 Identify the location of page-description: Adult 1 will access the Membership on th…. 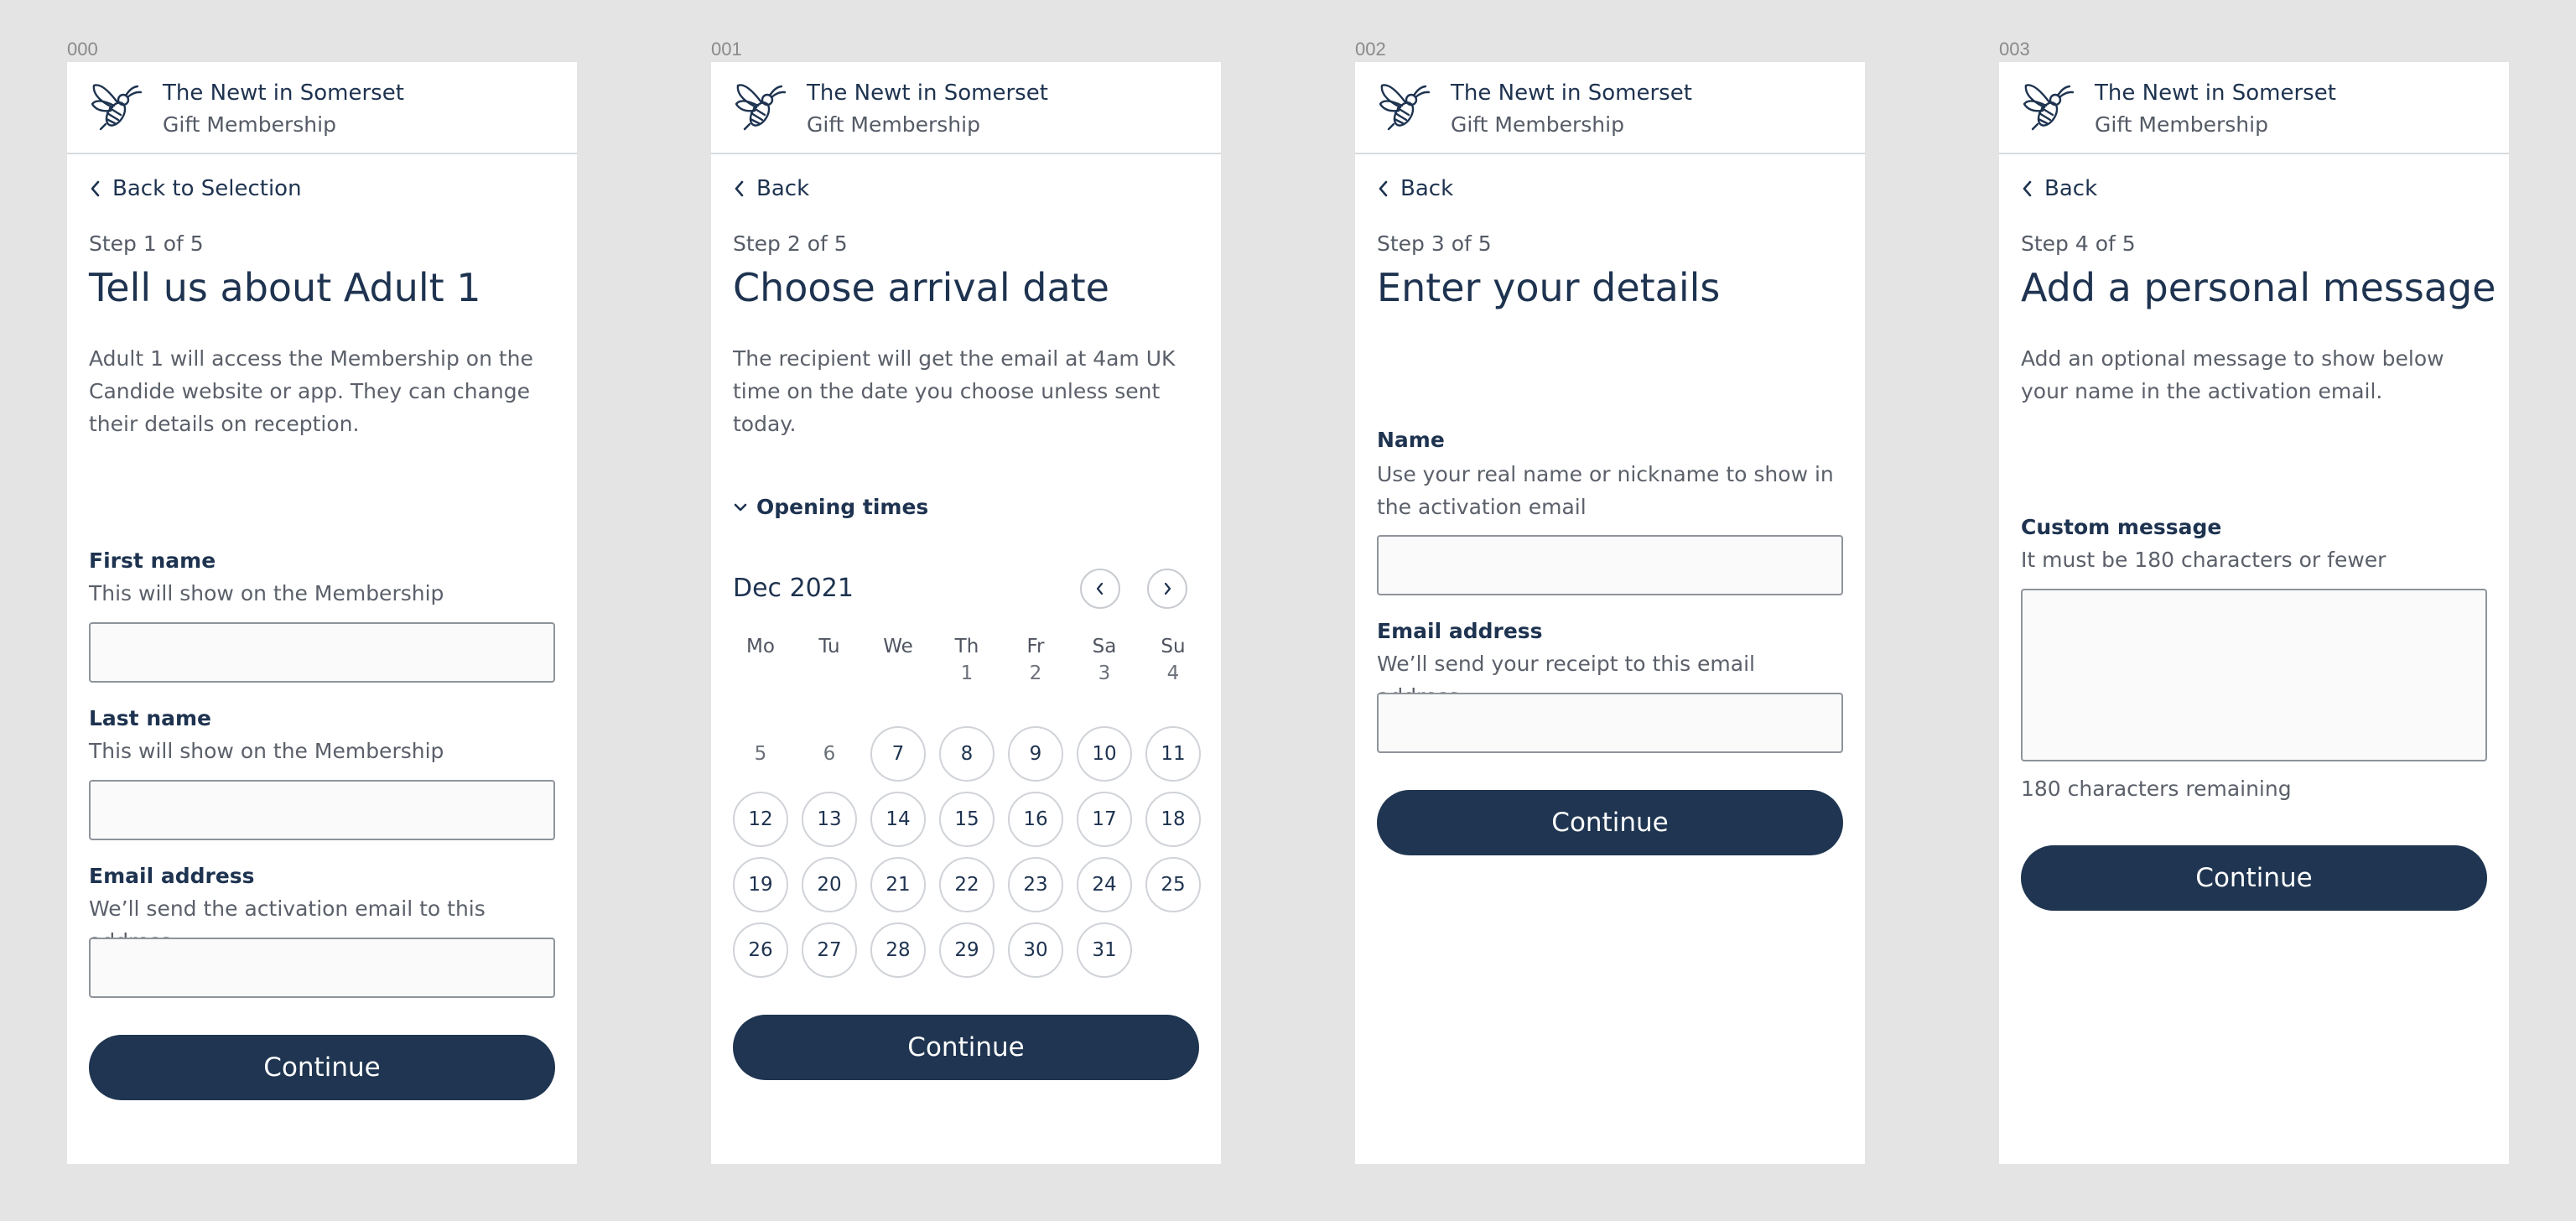
(311, 391).